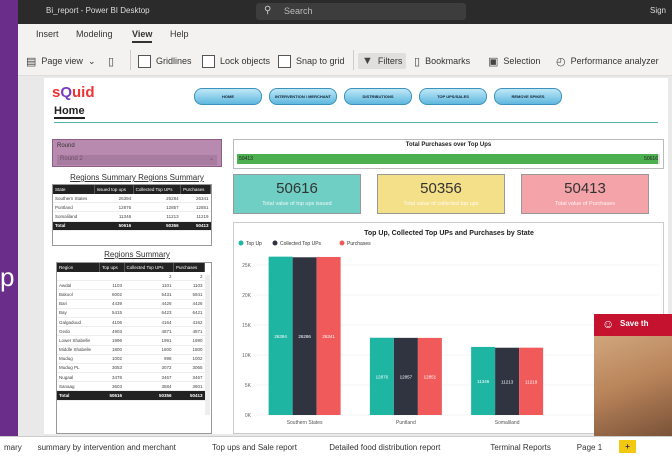 Image resolution: width=672 pixels, height=458 pixels. I want to click on progress-title: Total Purchases over Top Ups, so click(448, 145).